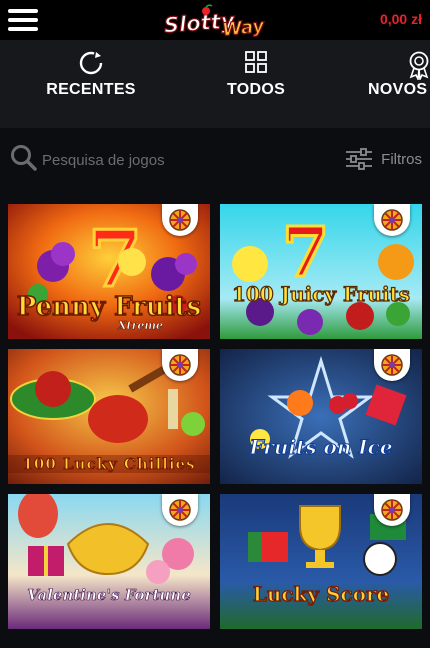 Image resolution: width=430 pixels, height=648 pixels. I want to click on game-title: 100 Juicy Fruits, so click(321, 293).